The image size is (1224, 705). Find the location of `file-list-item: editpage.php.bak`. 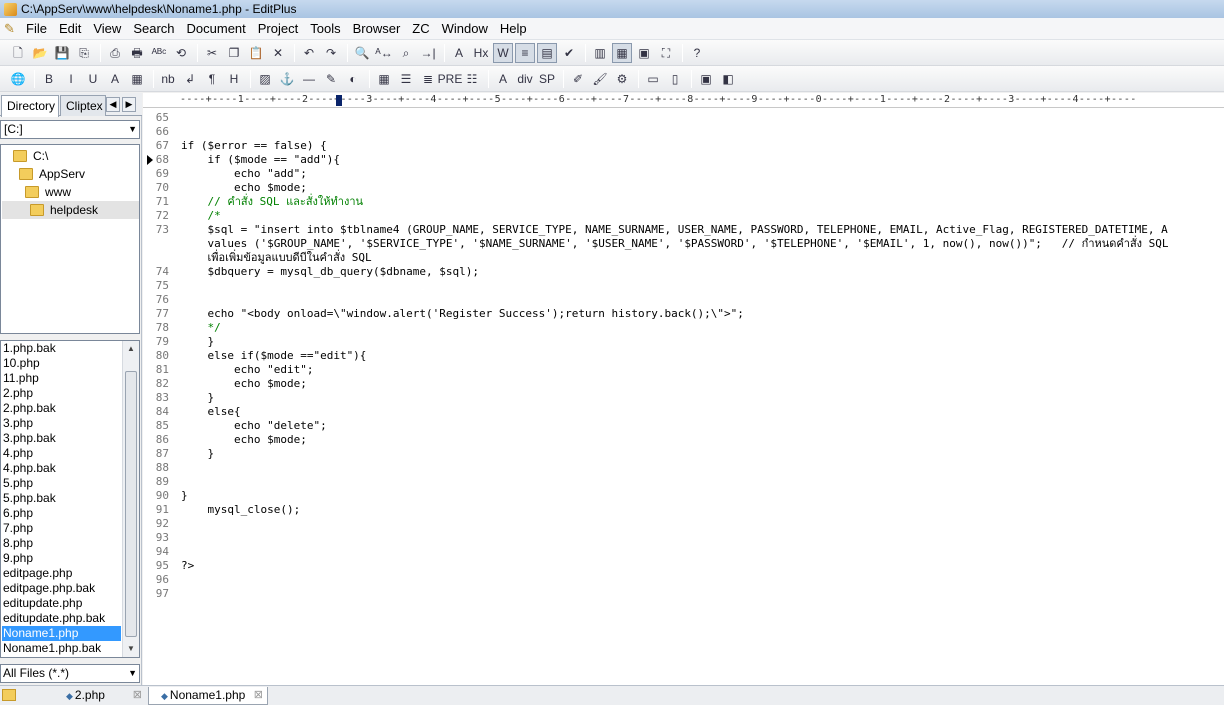

file-list-item: editpage.php.bak is located at coordinates (61, 588).